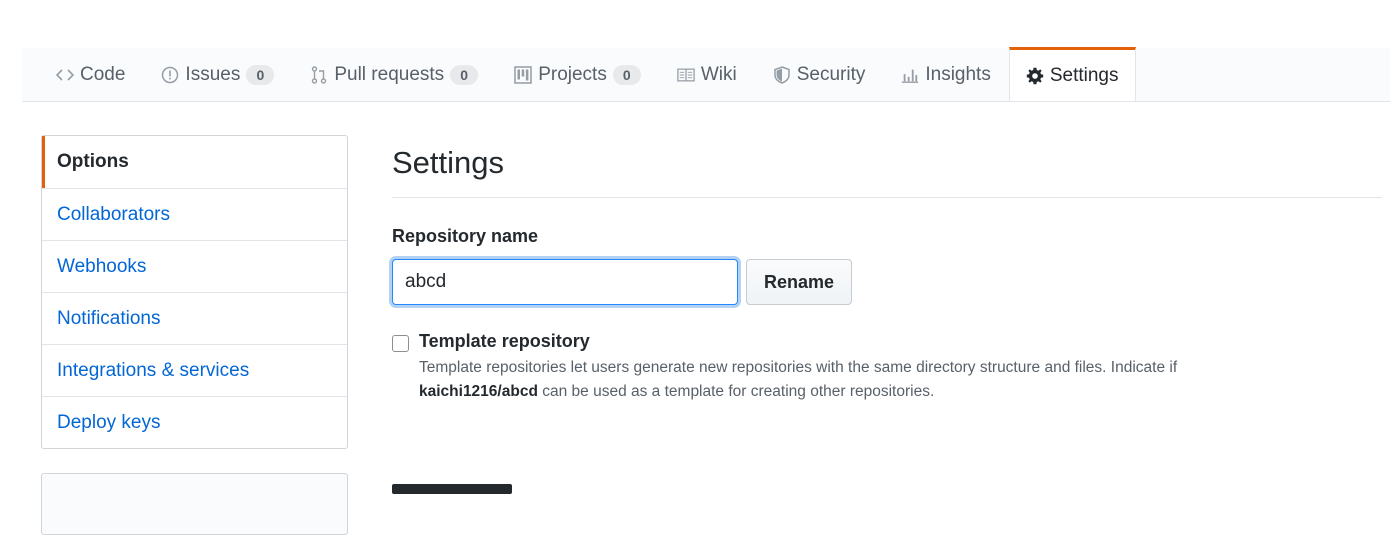 Image resolution: width=1390 pixels, height=535 pixels. I want to click on next-section-heading-cutoff, so click(462, 491).